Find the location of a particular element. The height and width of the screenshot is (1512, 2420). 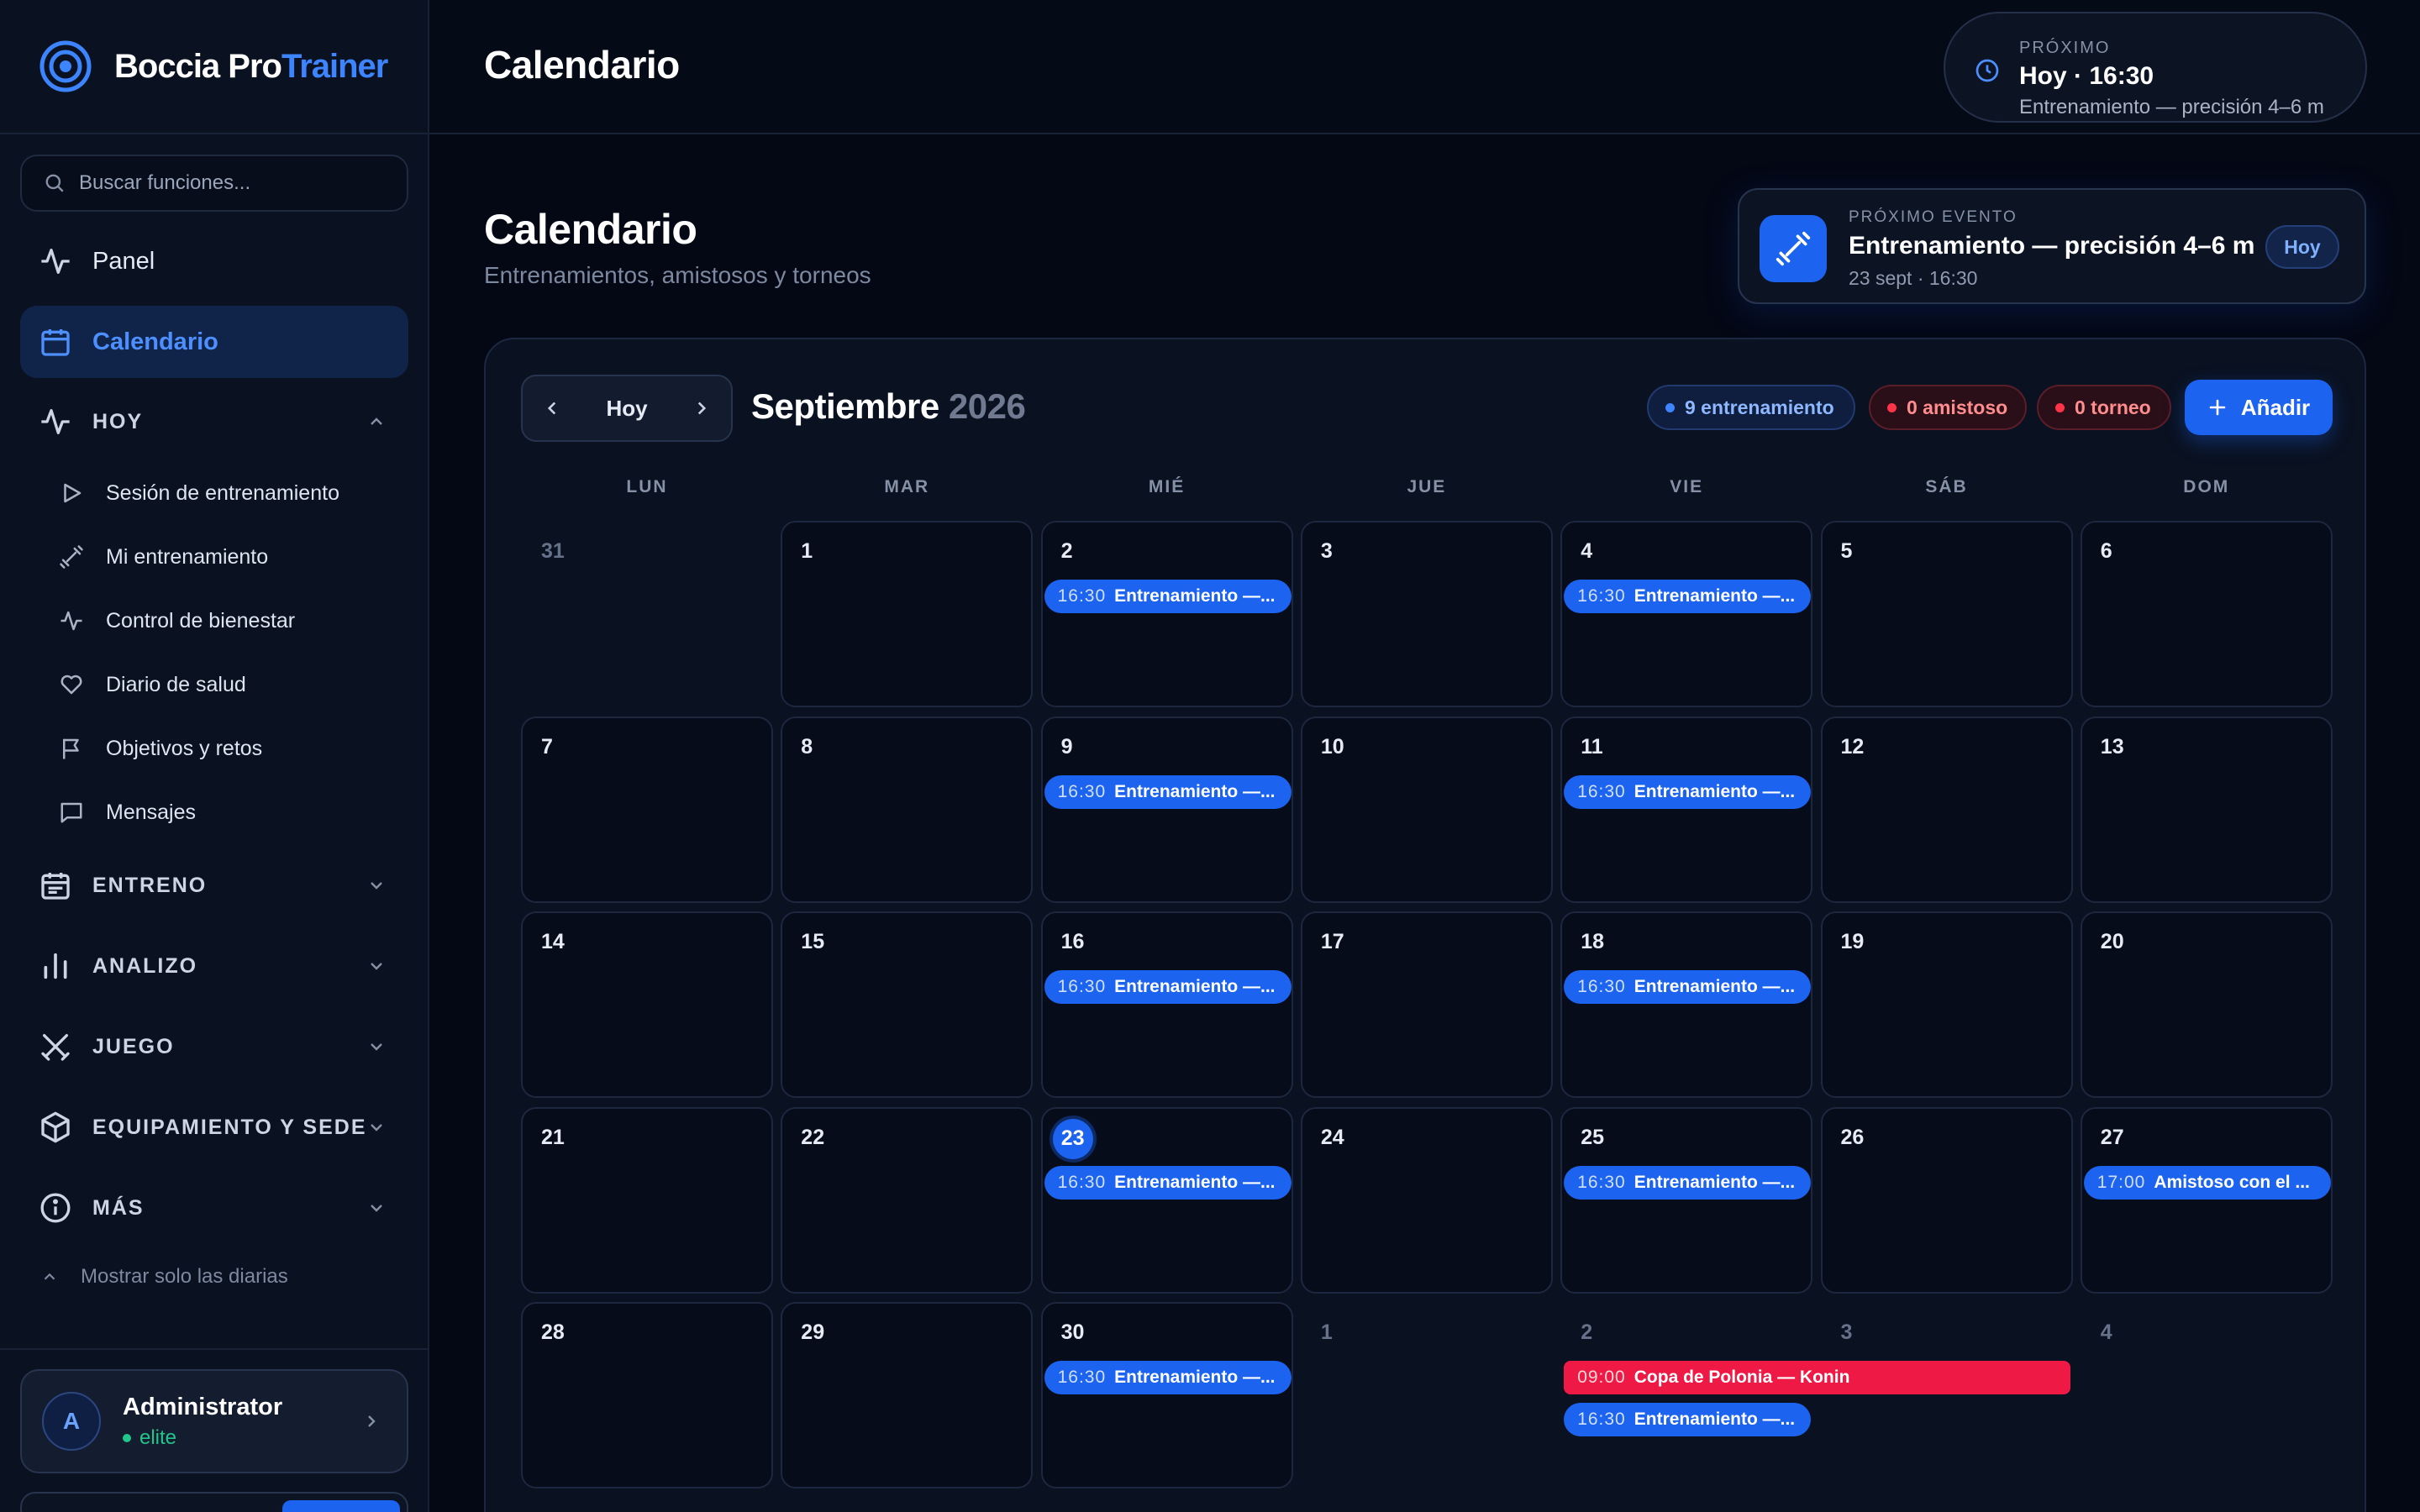

section-entreno: ENTRENO is located at coordinates (214, 885).